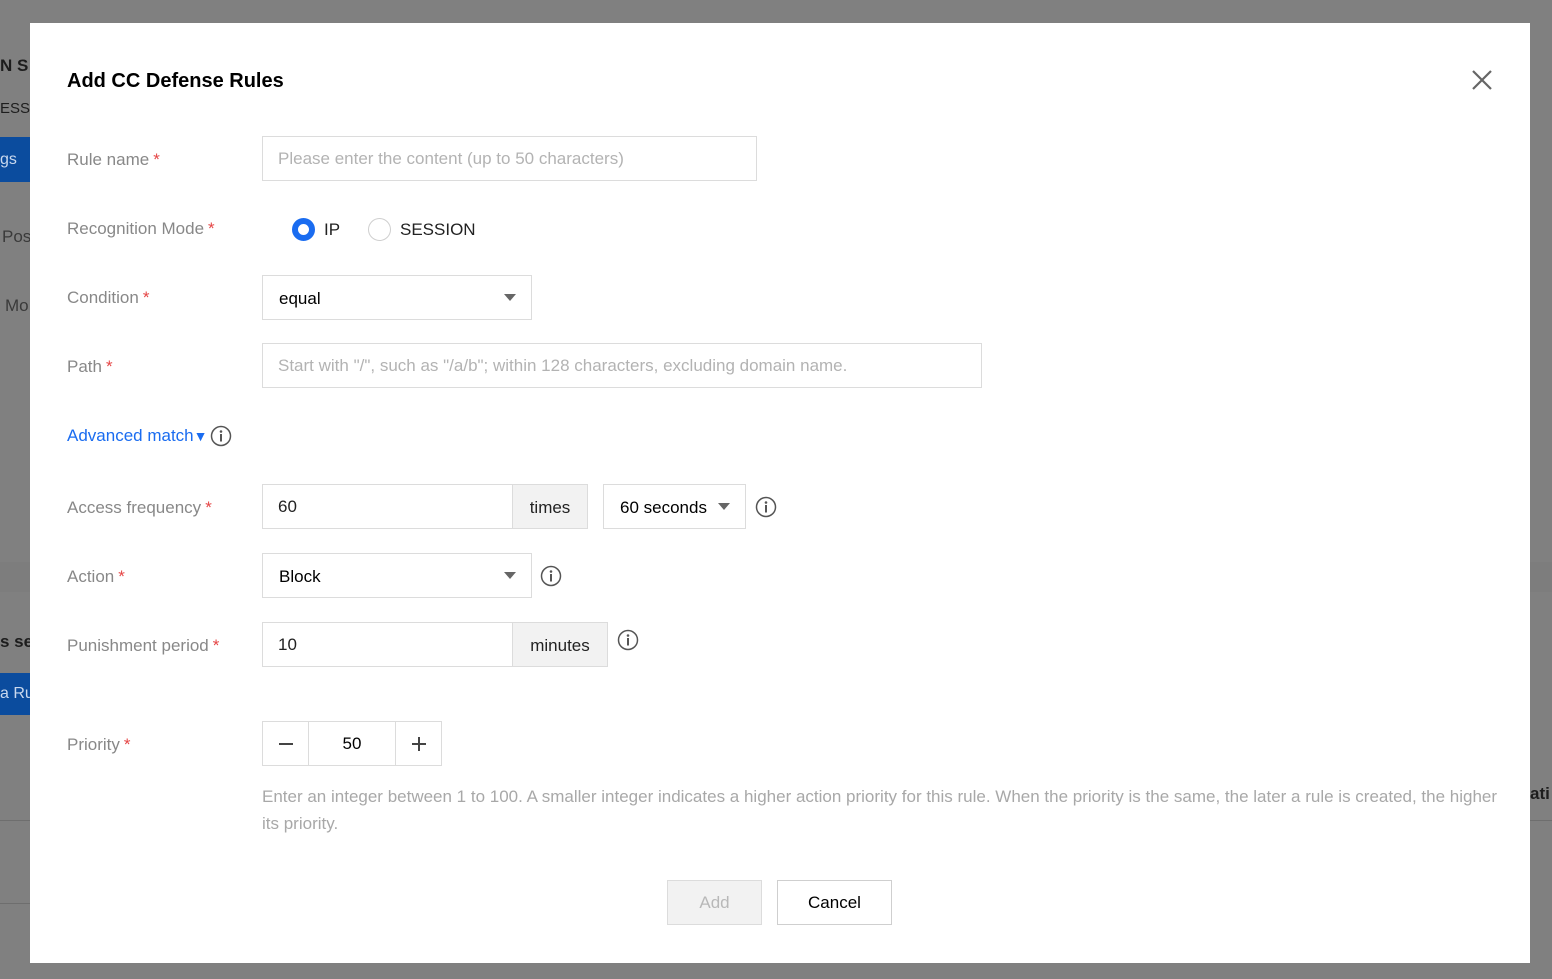 The height and width of the screenshot is (979, 1552). I want to click on rule-name-input, so click(509, 158).